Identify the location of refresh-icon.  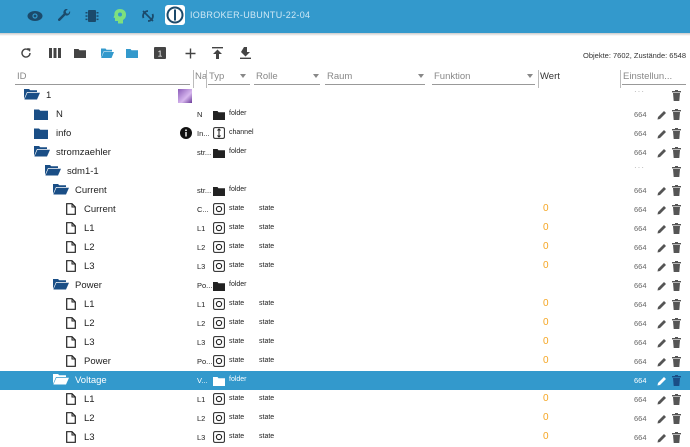
(26, 53).